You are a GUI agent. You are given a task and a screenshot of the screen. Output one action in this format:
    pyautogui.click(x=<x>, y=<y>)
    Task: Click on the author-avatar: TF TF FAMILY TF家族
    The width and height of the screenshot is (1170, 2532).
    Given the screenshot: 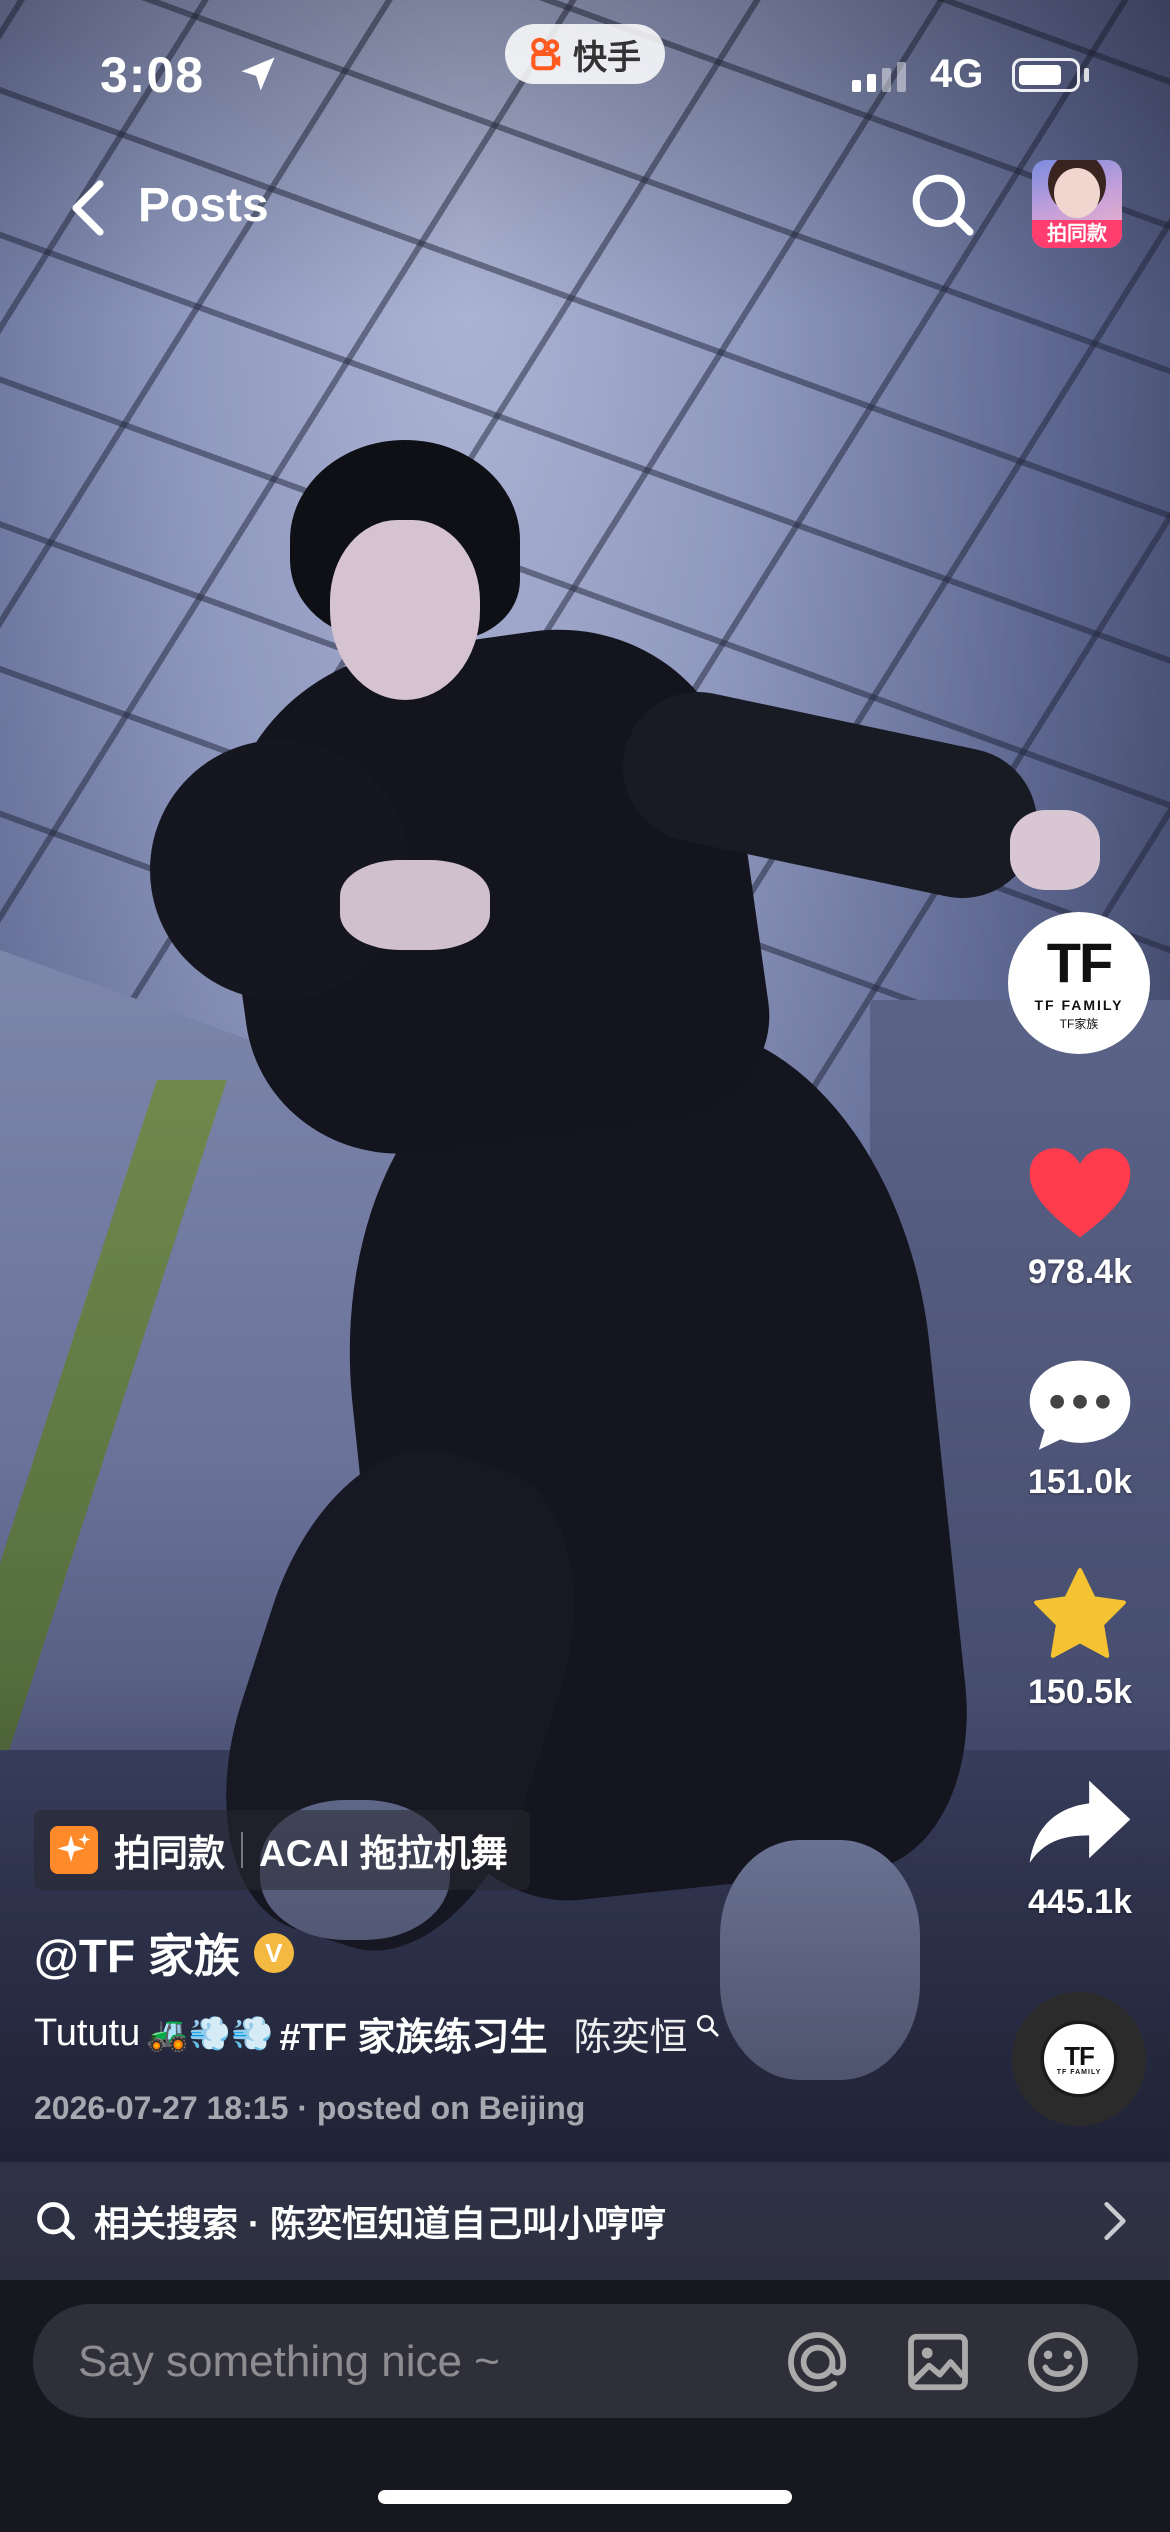 What is the action you would take?
    pyautogui.click(x=1079, y=983)
    